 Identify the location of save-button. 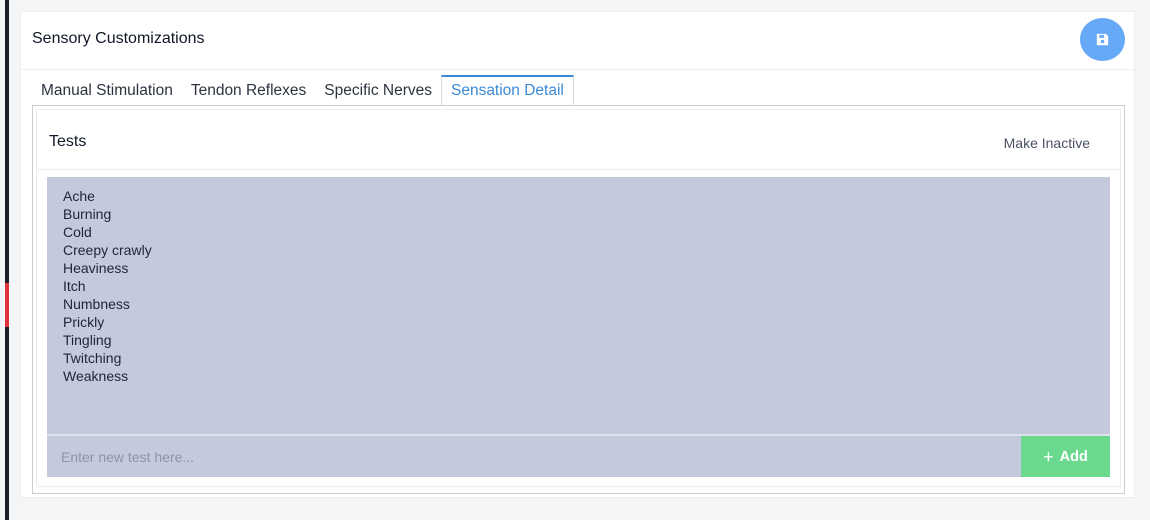
(1102, 39).